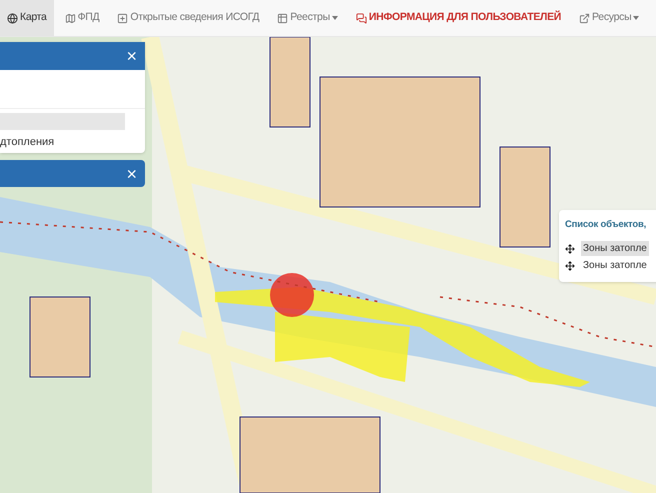  What do you see at coordinates (282, 18) in the screenshot?
I see `table-icon` at bounding box center [282, 18].